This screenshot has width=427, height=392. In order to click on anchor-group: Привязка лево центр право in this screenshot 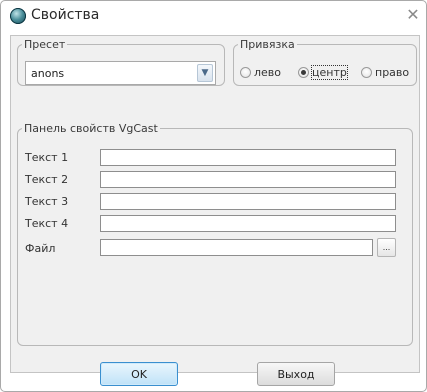, I will do `click(325, 62)`.